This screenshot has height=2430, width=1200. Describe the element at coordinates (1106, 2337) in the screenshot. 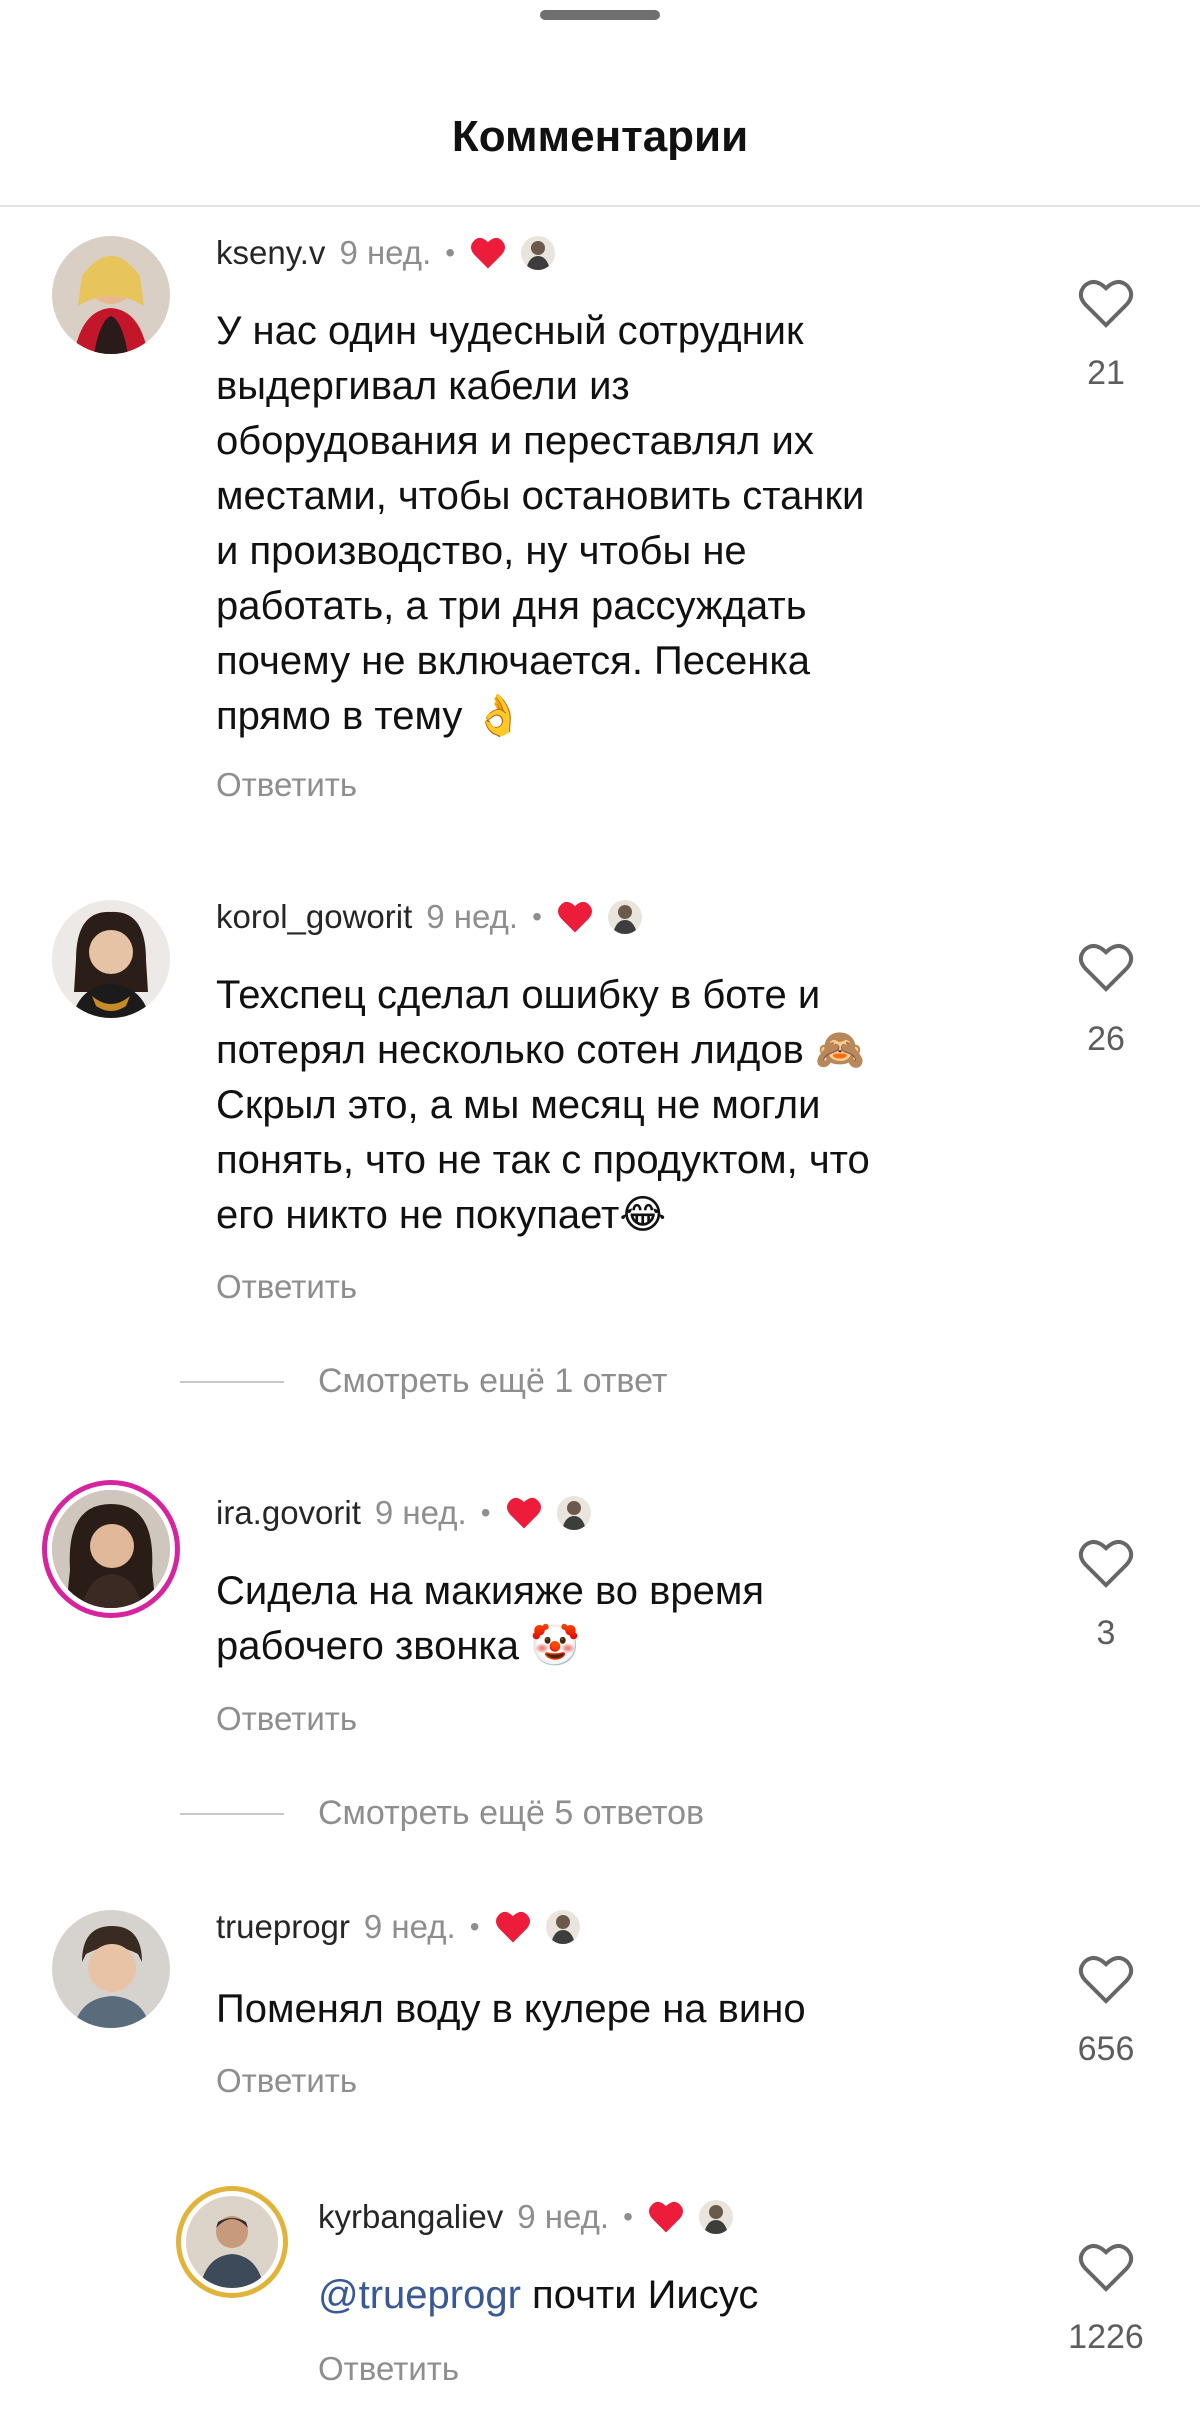

I see `like-count: 1226` at that location.